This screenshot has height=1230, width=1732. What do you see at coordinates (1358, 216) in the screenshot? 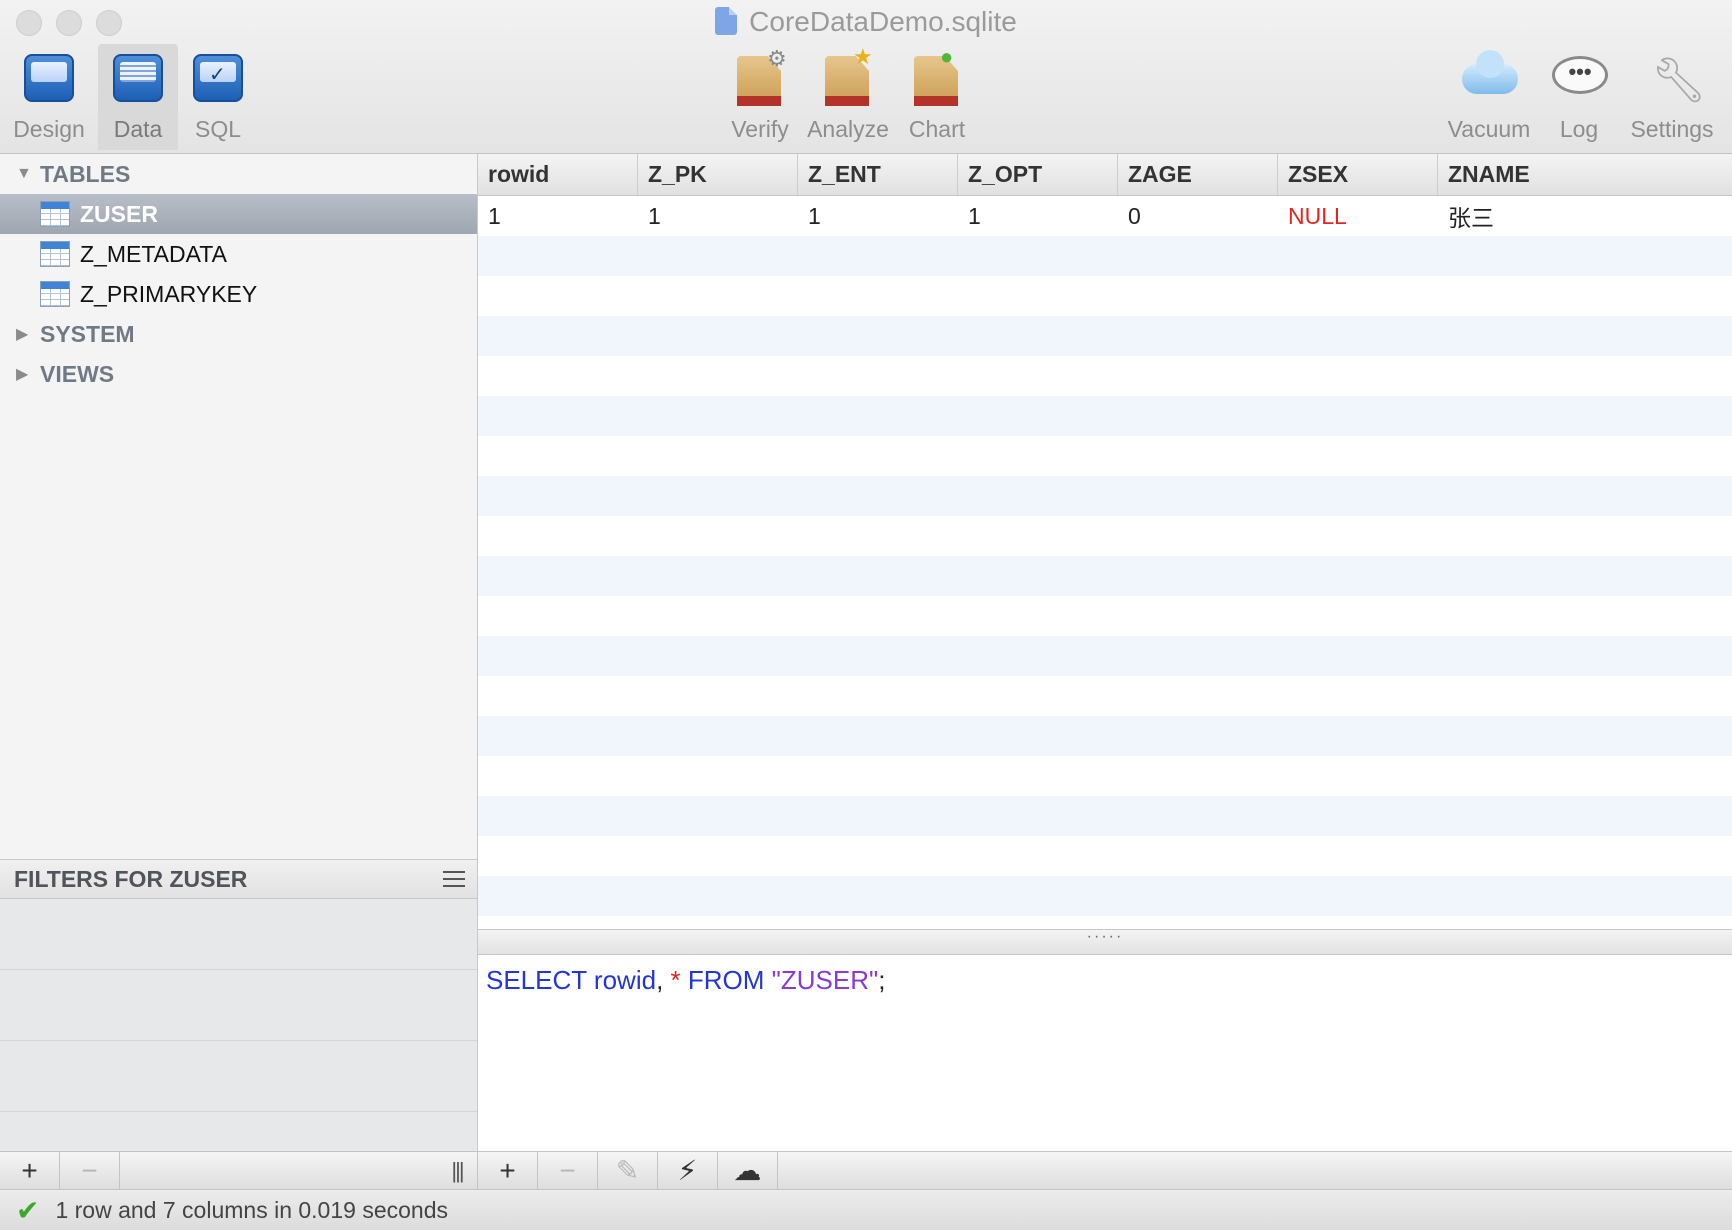
I see `table-cell: NULL` at bounding box center [1358, 216].